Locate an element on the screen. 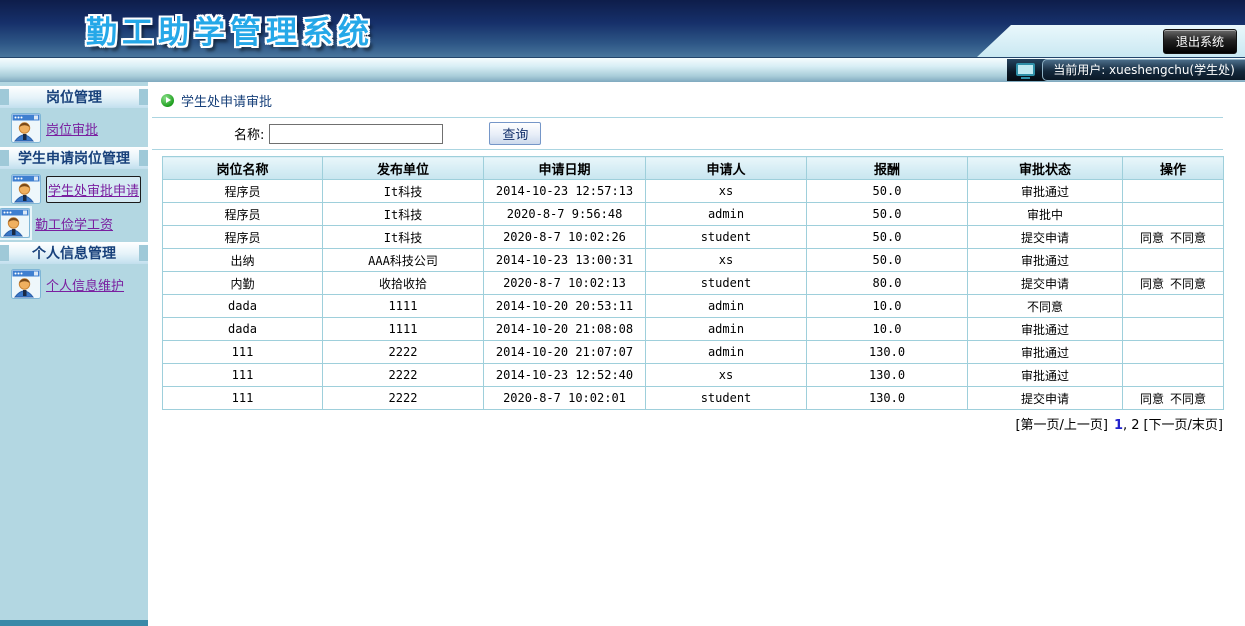 The width and height of the screenshot is (1245, 626). sidebar-item: 个人信息维护 is located at coordinates (74, 284).